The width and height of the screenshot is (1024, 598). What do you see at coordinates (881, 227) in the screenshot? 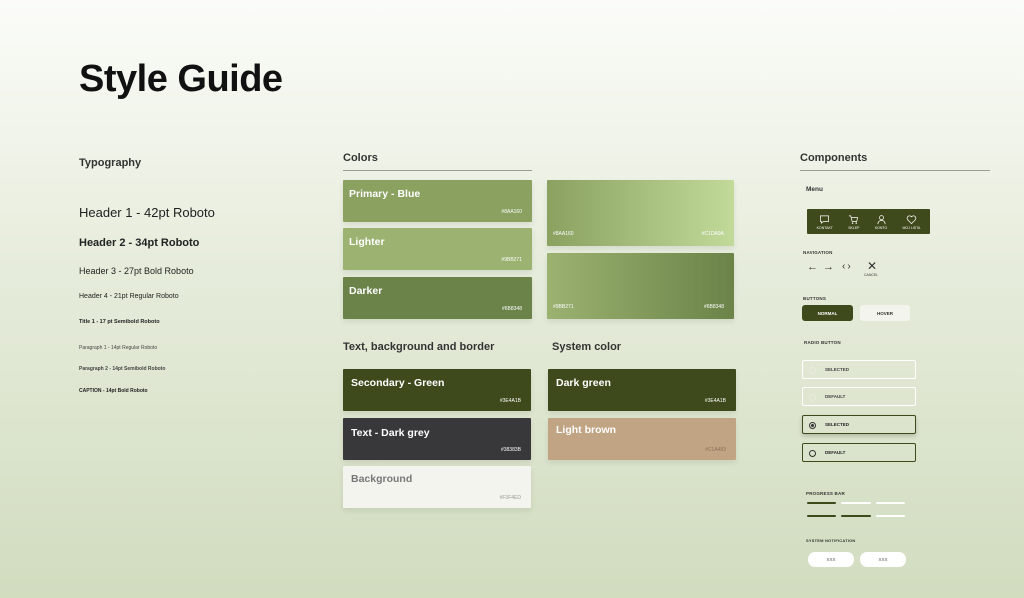
I see `menu-item-label: KONTO` at bounding box center [881, 227].